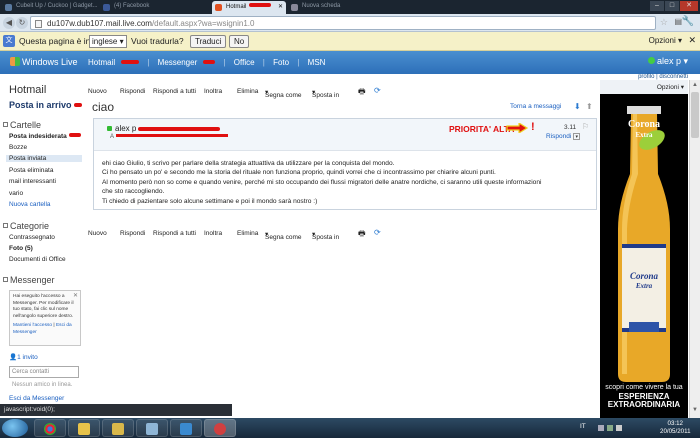  What do you see at coordinates (670, 87) in the screenshot?
I see `ad-options-menu: Opzioni ▾` at bounding box center [670, 87].